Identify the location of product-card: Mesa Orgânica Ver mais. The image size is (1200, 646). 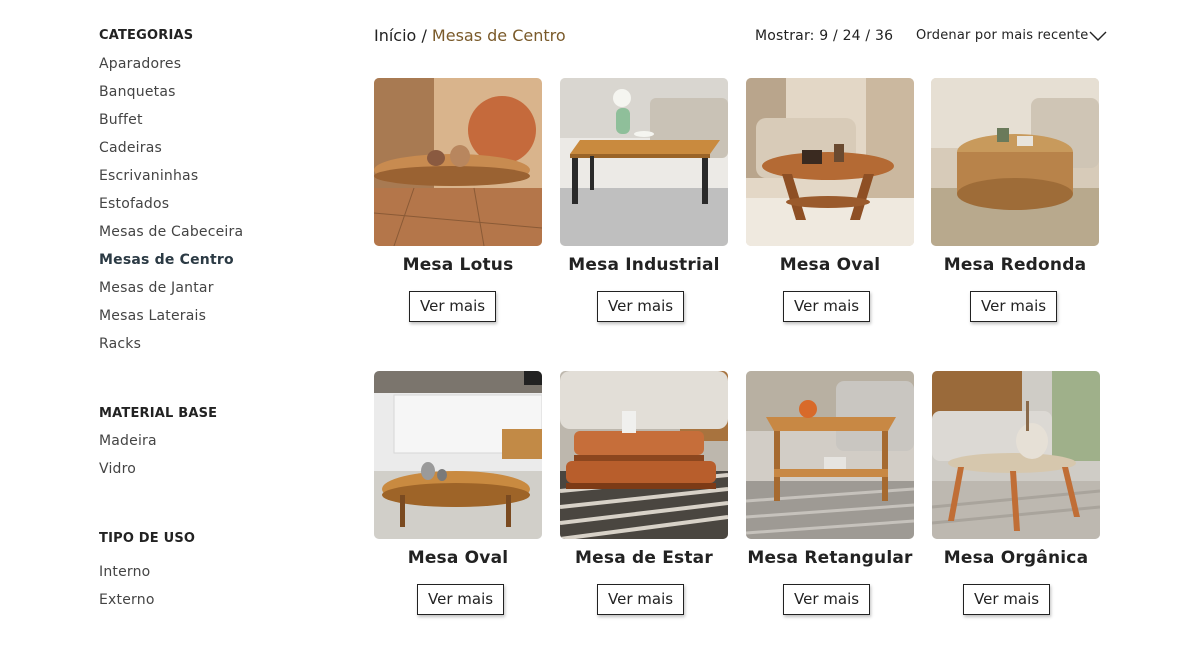
(1016, 493).